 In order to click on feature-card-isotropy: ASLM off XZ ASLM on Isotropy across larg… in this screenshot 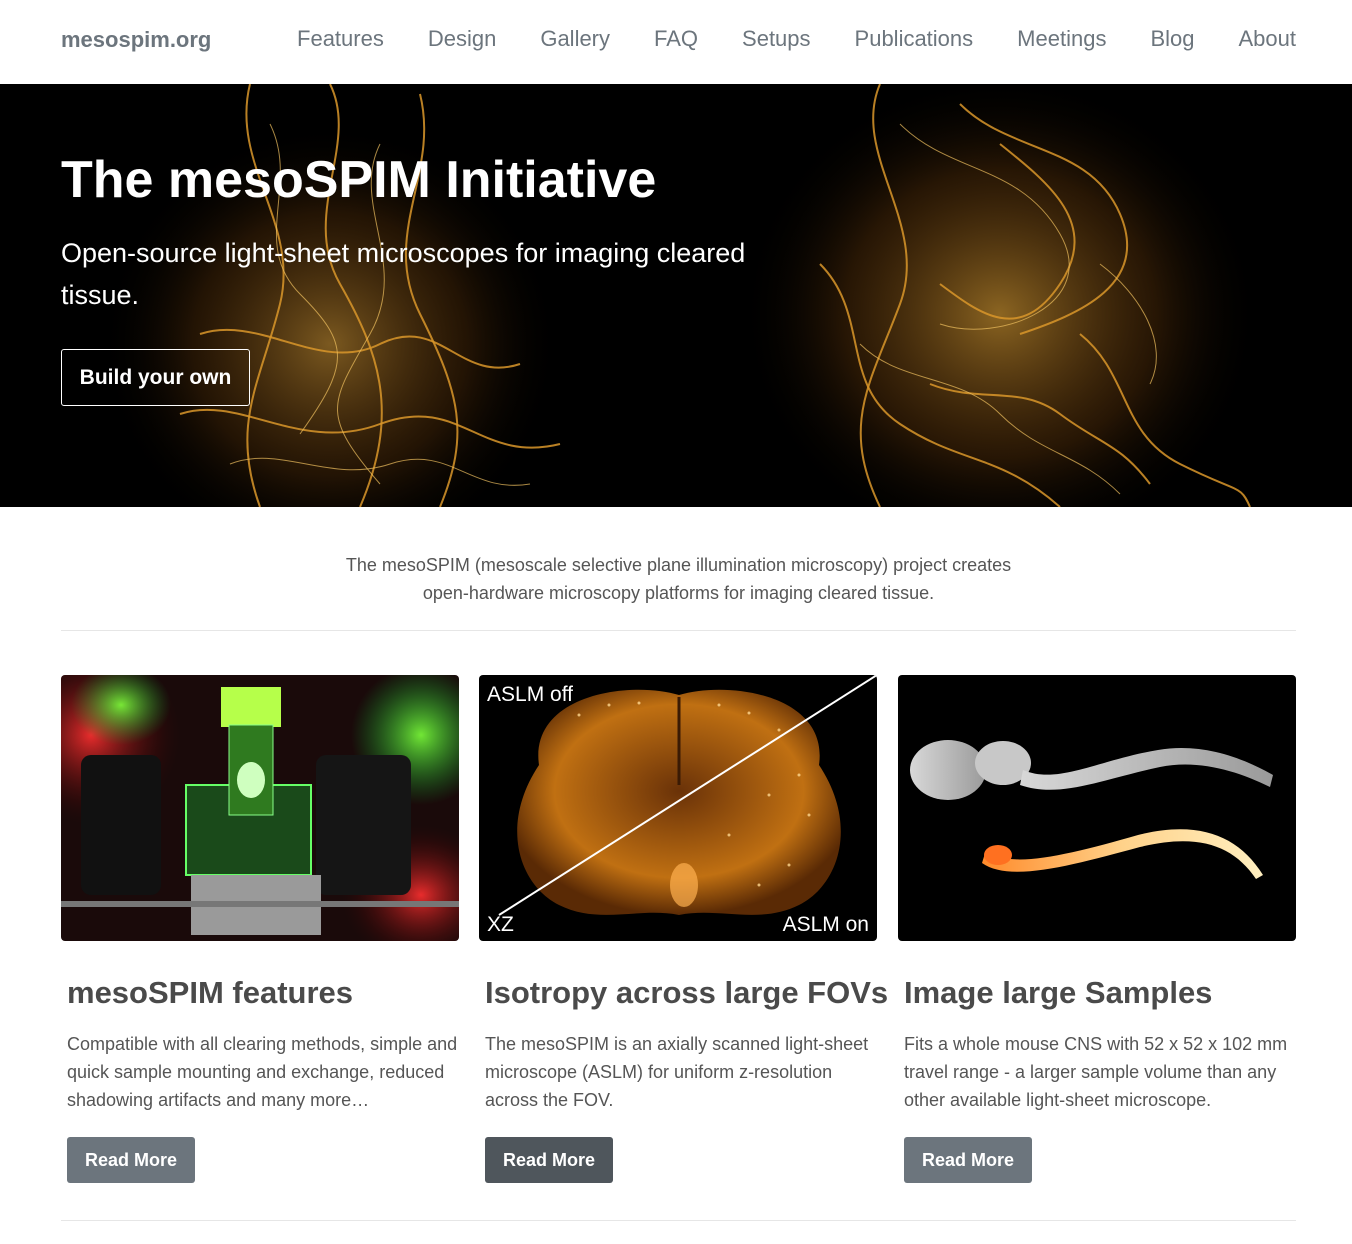, I will do `click(683, 929)`.